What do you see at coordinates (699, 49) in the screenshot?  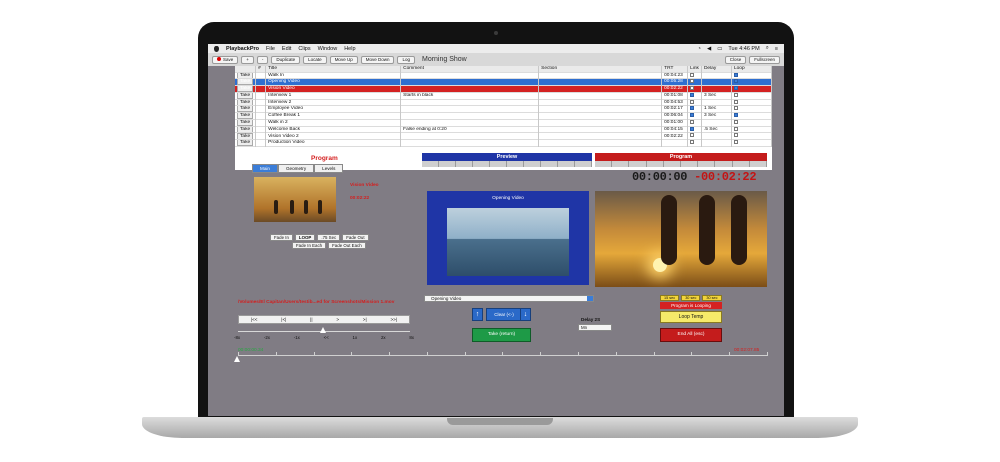 I see `wifi-icon: ◔` at bounding box center [699, 49].